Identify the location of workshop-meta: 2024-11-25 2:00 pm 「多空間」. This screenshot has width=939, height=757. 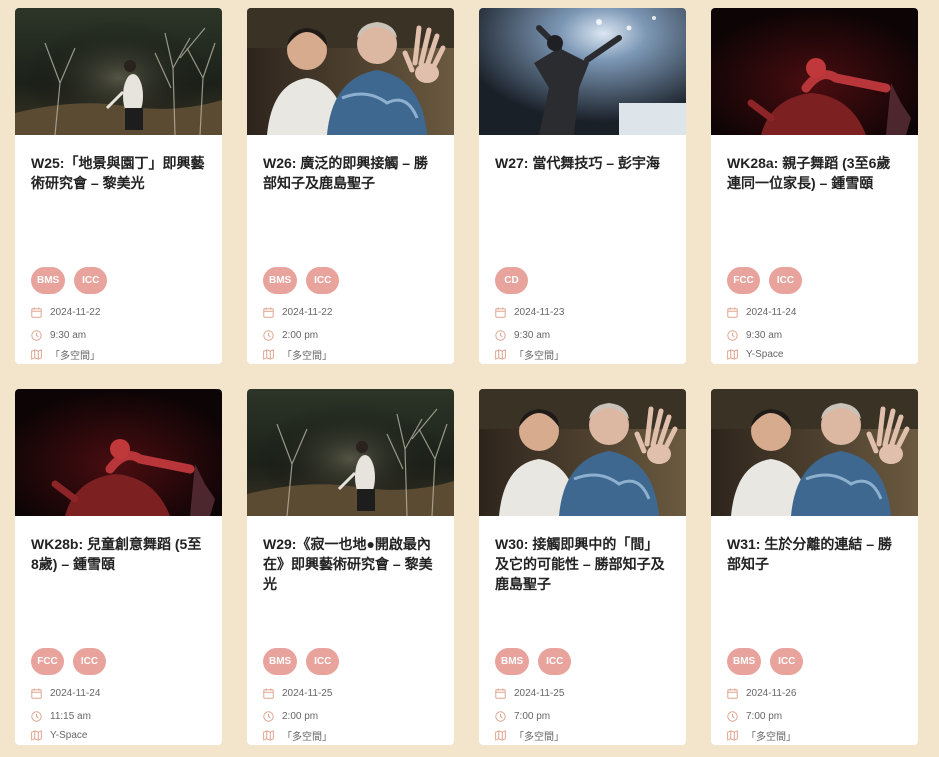
(297, 714).